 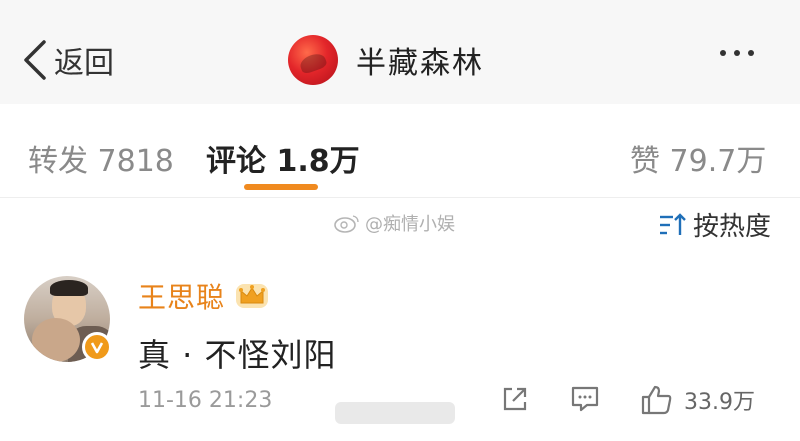 What do you see at coordinates (420, 63) in the screenshot?
I see `page-title: 半藏森林` at bounding box center [420, 63].